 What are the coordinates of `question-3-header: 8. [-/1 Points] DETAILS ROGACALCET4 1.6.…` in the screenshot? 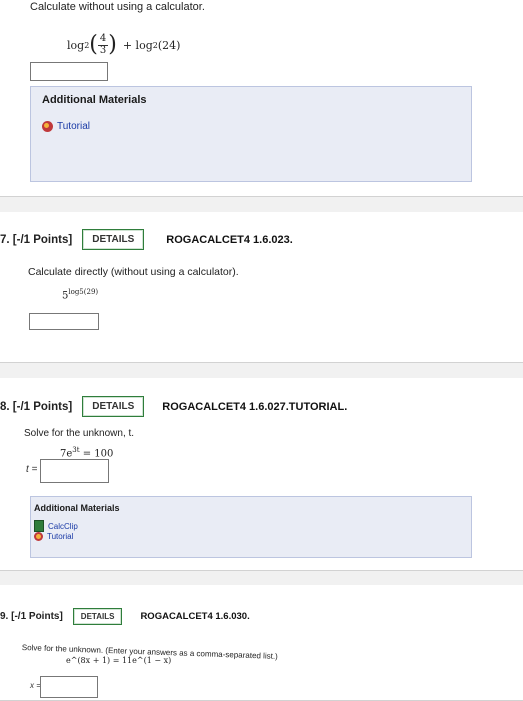 It's located at (173, 406).